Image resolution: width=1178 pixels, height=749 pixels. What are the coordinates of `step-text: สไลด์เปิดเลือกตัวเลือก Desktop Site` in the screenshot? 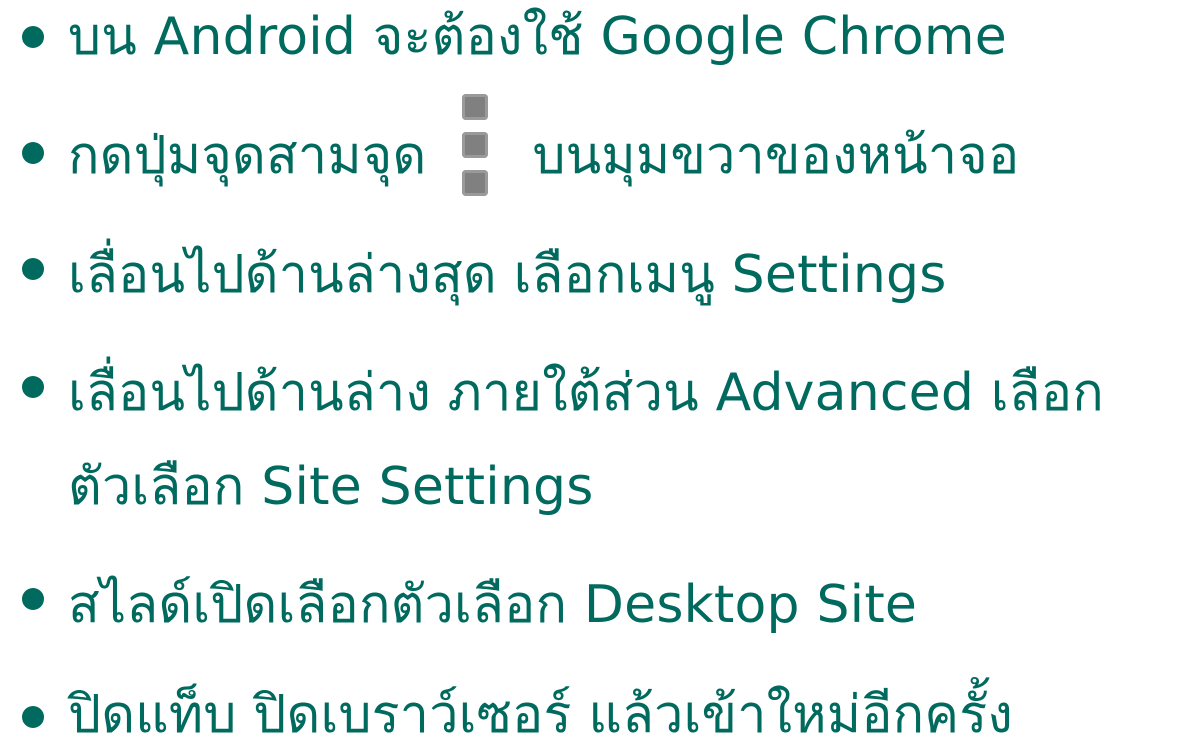 It's located at (493, 605).